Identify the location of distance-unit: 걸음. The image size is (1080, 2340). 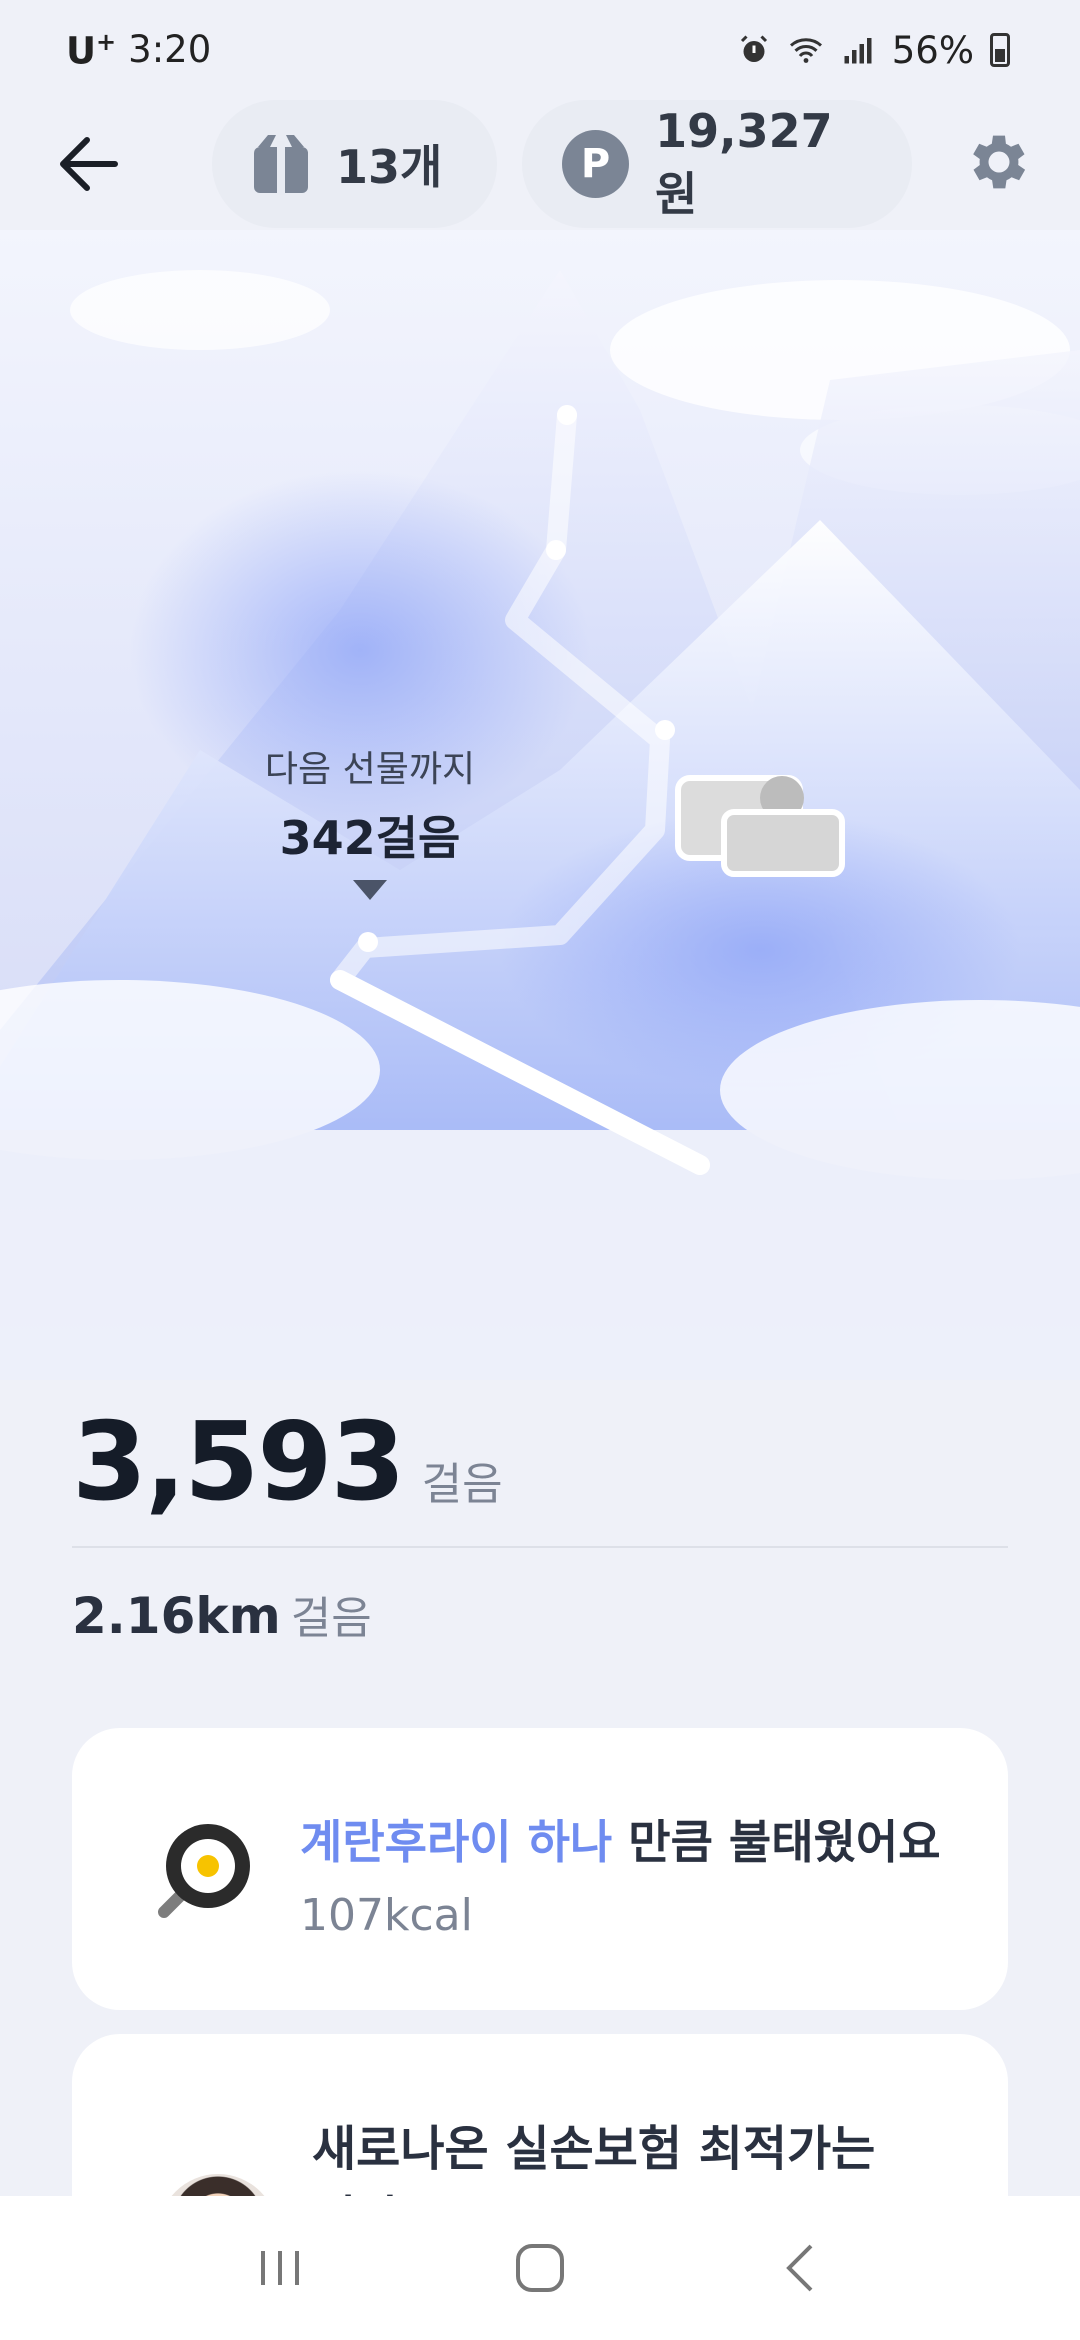
(331, 1618).